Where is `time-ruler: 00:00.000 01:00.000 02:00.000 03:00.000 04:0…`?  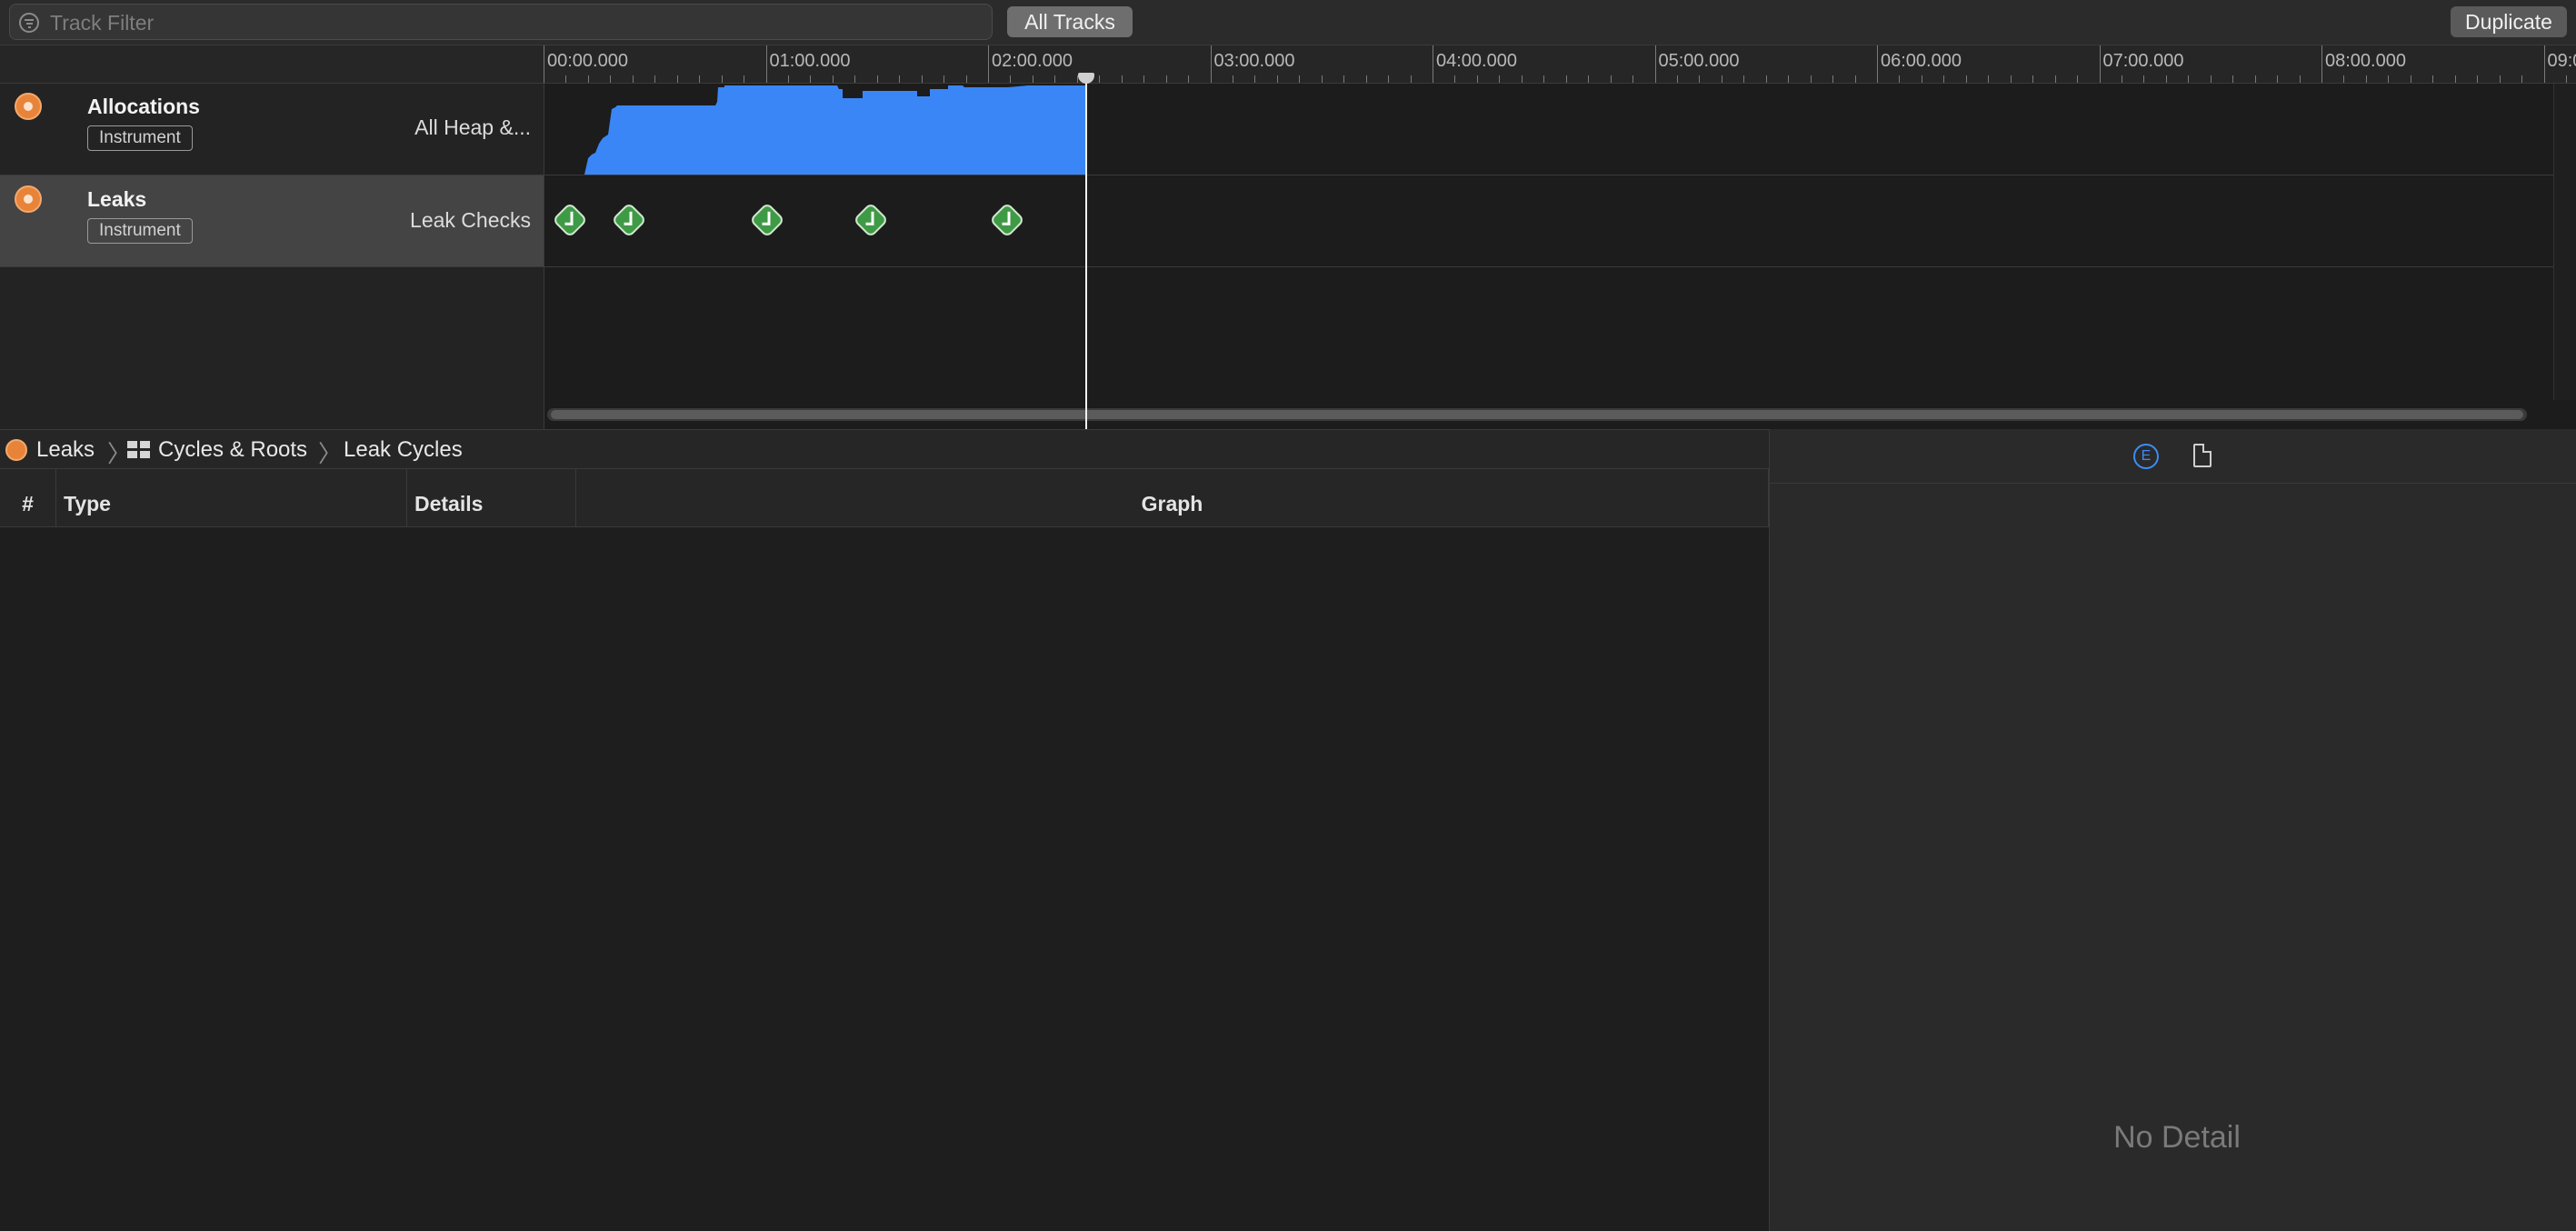 time-ruler: 00:00.000 01:00.000 02:00.000 03:00.000 04:0… is located at coordinates (1560, 64).